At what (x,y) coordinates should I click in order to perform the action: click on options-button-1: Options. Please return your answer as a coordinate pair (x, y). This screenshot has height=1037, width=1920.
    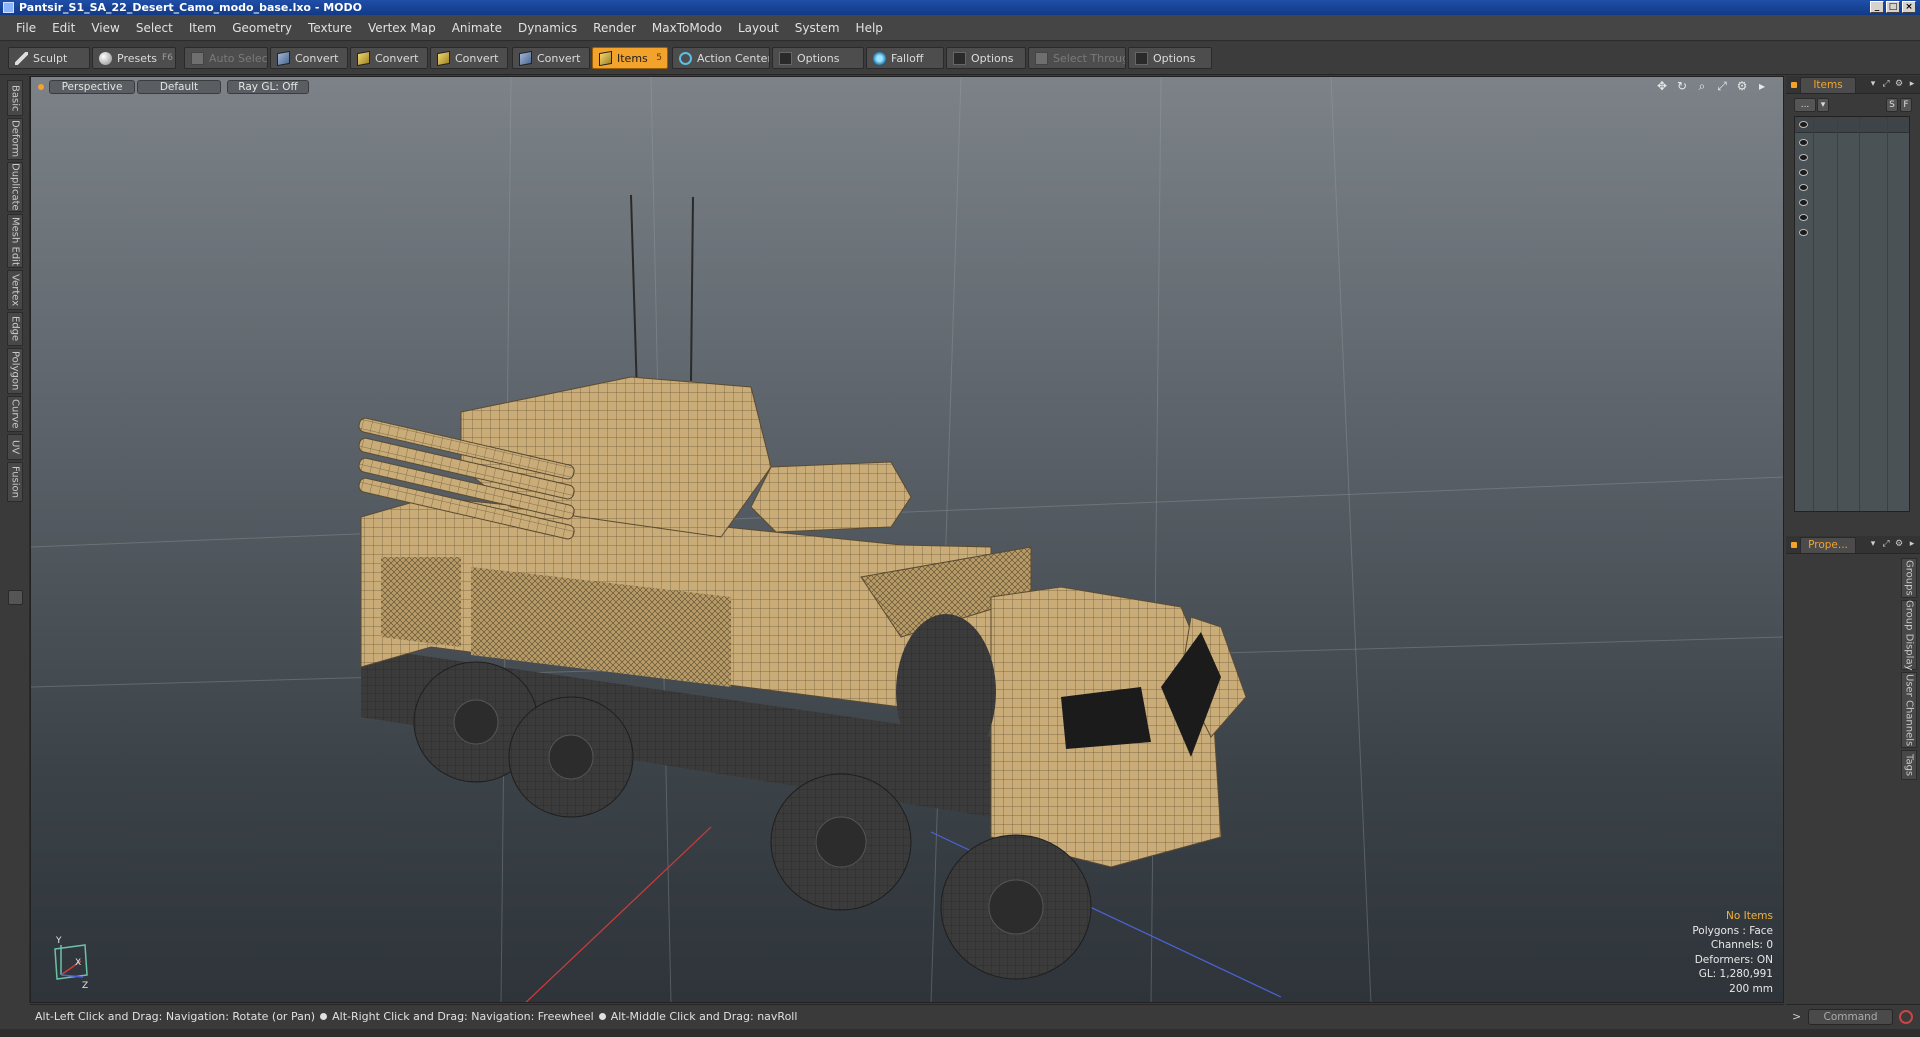
    Looking at the image, I should click on (818, 58).